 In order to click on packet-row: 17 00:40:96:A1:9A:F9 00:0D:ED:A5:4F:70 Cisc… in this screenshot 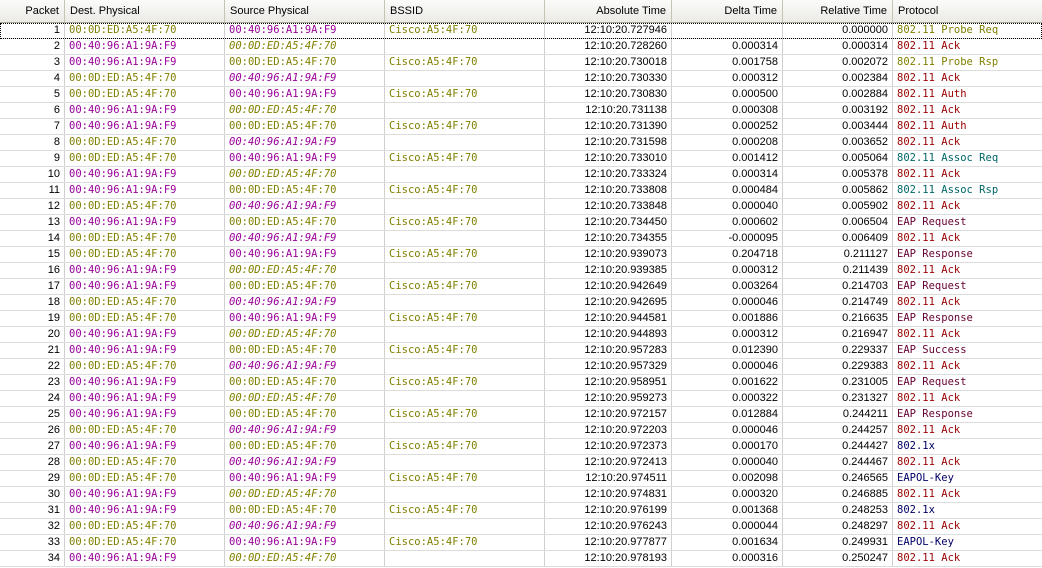, I will do `click(521, 287)`.